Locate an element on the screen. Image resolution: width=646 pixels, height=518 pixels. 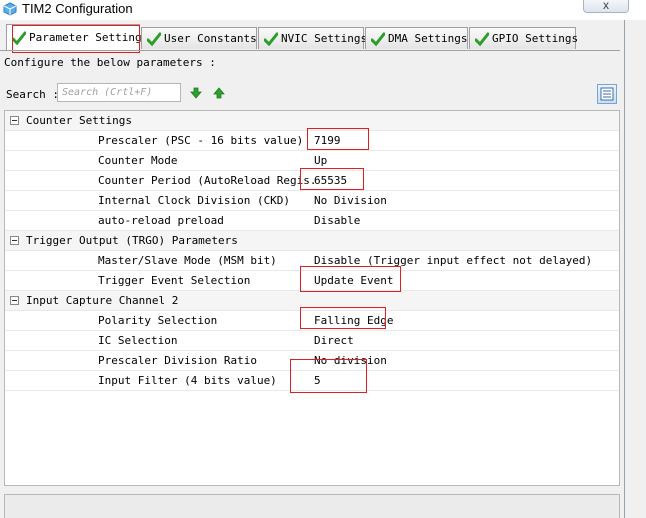
arrow-down-icon is located at coordinates (196, 93).